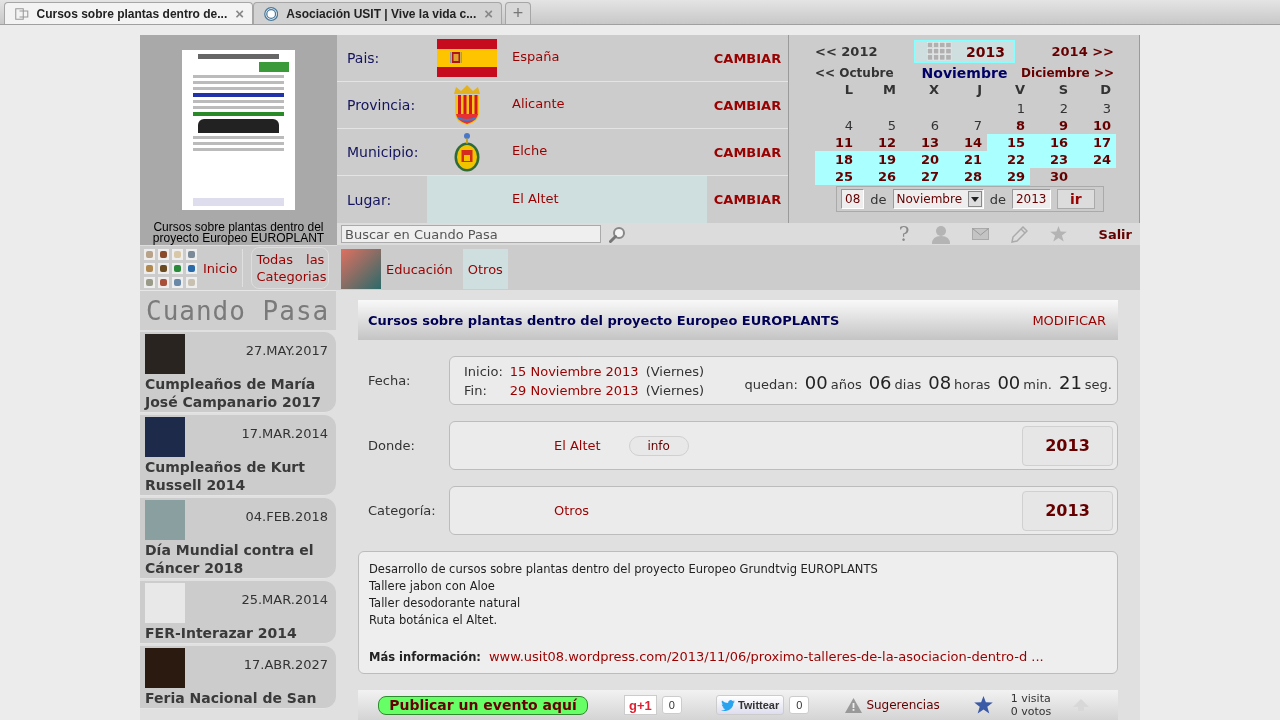 This screenshot has width=1280, height=720. Describe the element at coordinates (223, 268) in the screenshot. I see `home-link: Inicio` at that location.